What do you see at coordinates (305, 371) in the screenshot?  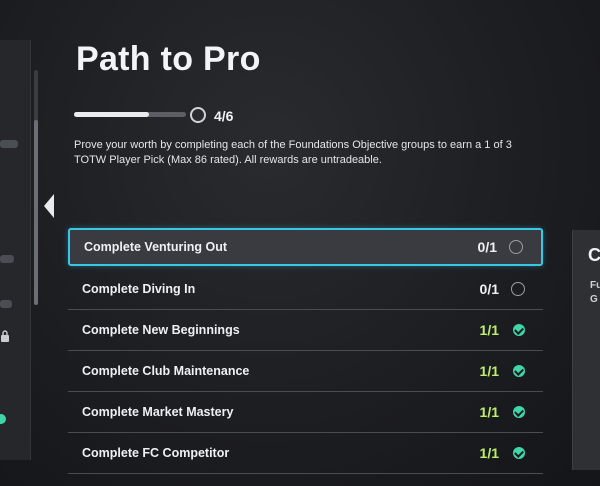 I see `objective-row: Complete Club Maintenance 1/1` at bounding box center [305, 371].